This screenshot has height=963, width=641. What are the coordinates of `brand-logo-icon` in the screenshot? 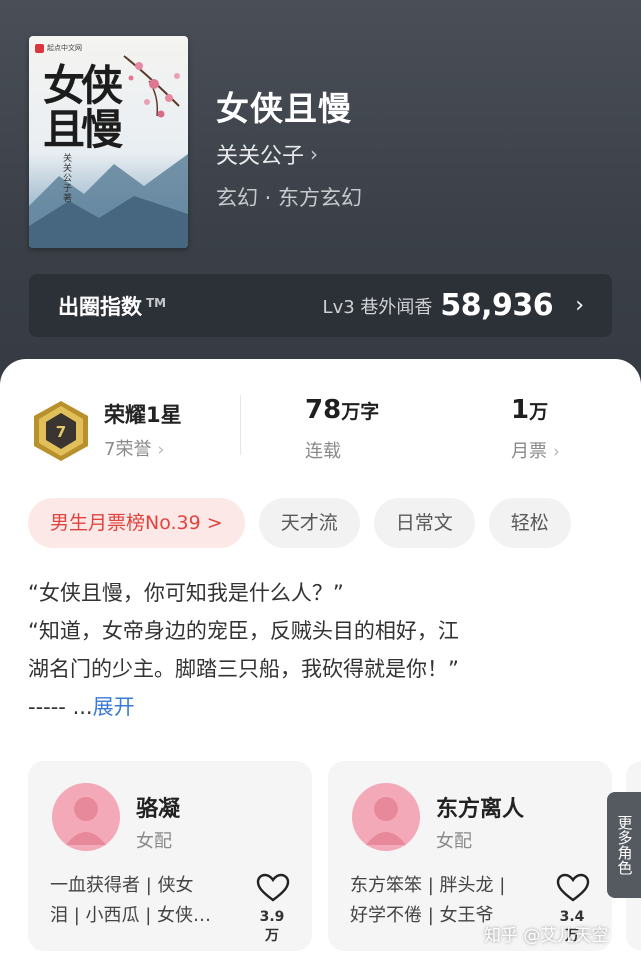 It's located at (39, 48).